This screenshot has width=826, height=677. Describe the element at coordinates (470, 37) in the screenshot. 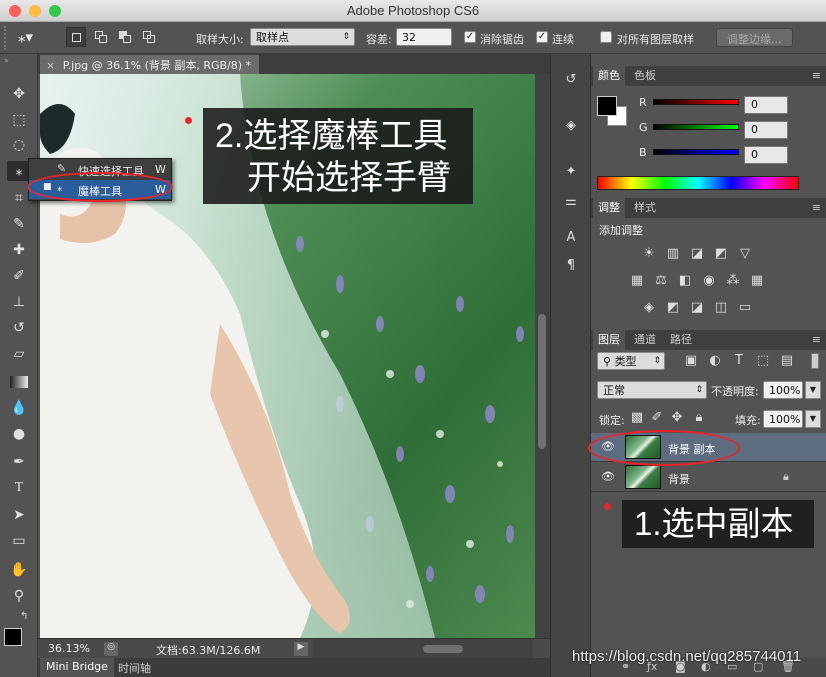

I see `antialias-checkbox: ✓` at that location.